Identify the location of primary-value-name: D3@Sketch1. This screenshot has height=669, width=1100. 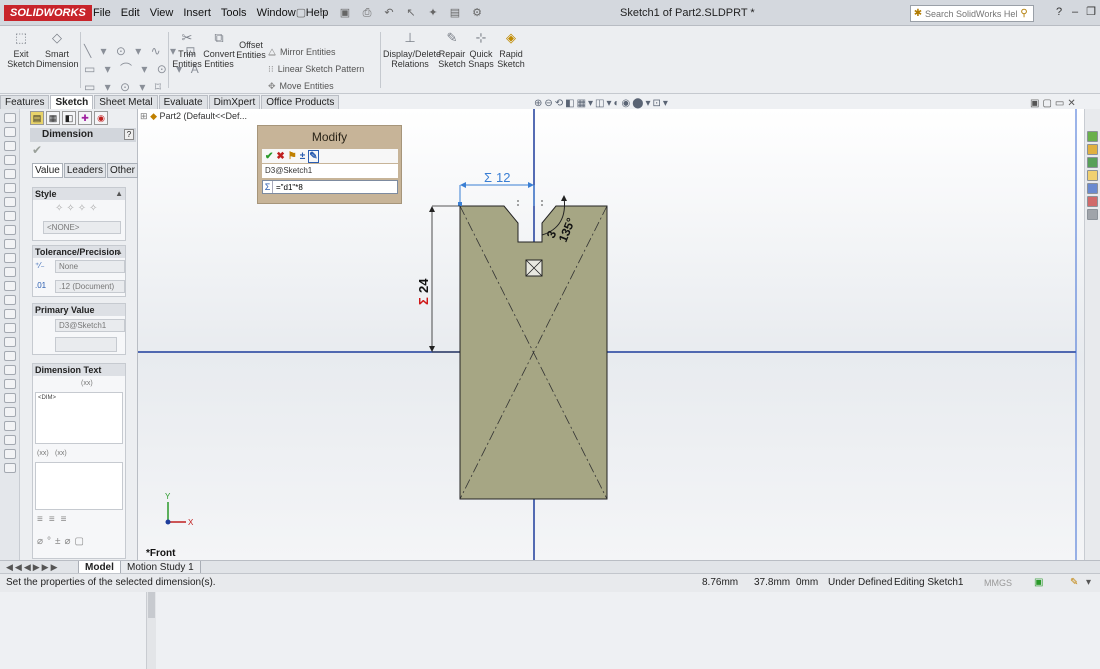
(90, 325).